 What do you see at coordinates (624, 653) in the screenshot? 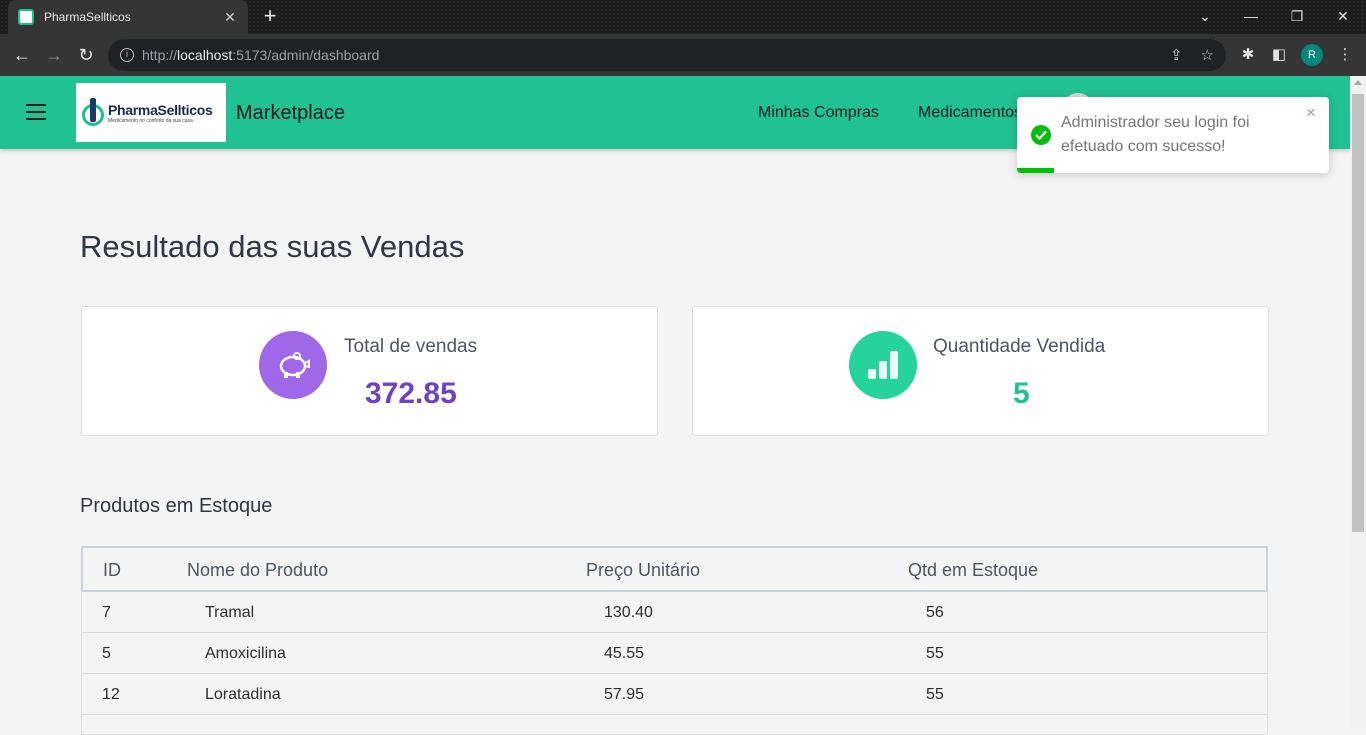
I see `cell-price: 45.55` at bounding box center [624, 653].